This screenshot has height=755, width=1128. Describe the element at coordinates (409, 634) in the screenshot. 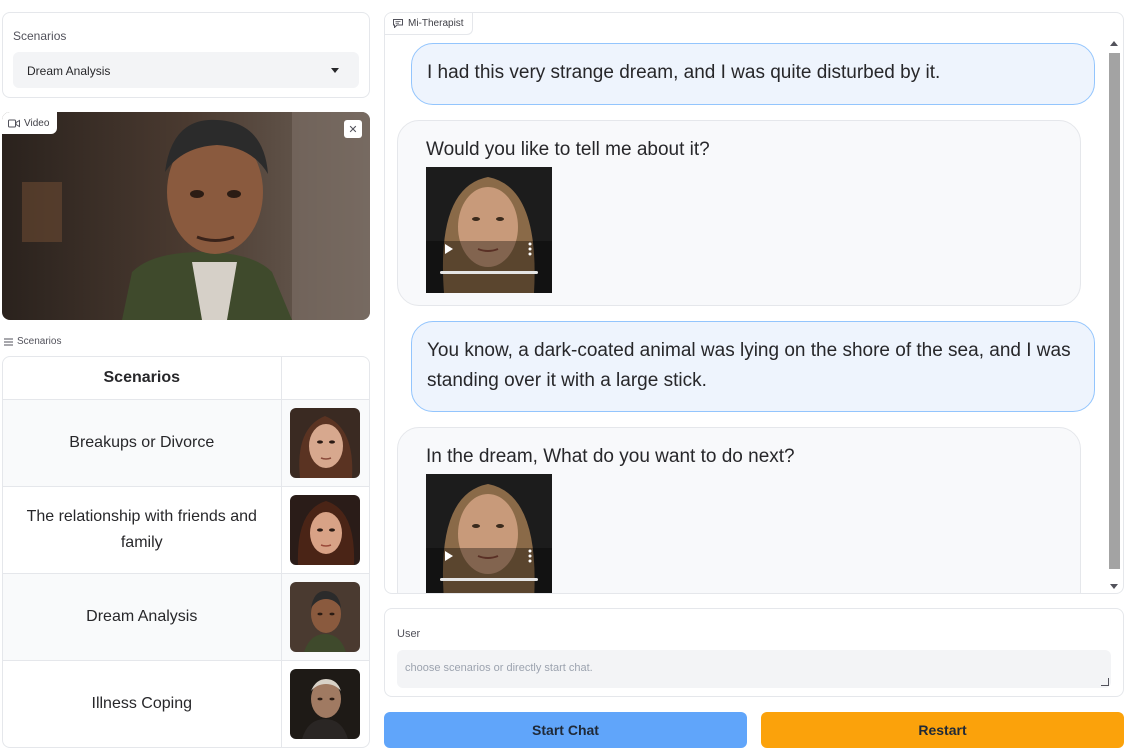

I see `user-input-label: User` at that location.